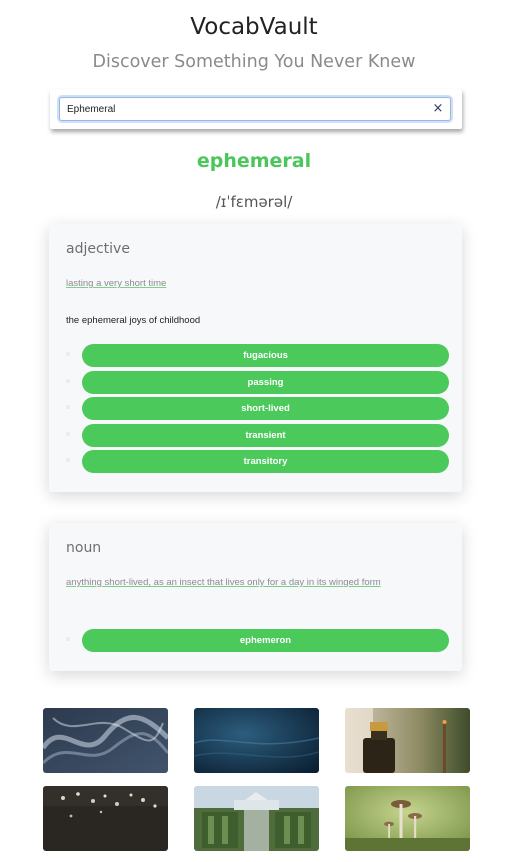 This screenshot has width=508, height=862. I want to click on synonym-list: ephemeron, so click(255, 642).